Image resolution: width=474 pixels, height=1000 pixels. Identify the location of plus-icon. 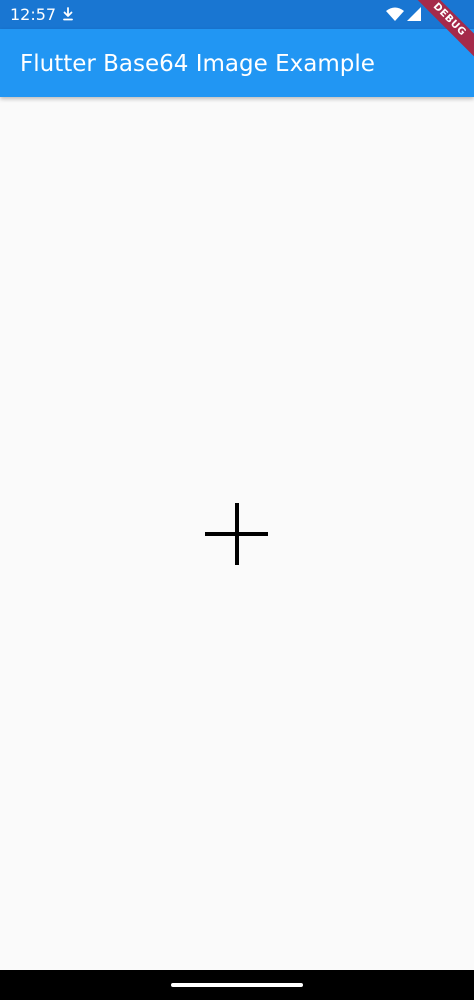
(236, 534).